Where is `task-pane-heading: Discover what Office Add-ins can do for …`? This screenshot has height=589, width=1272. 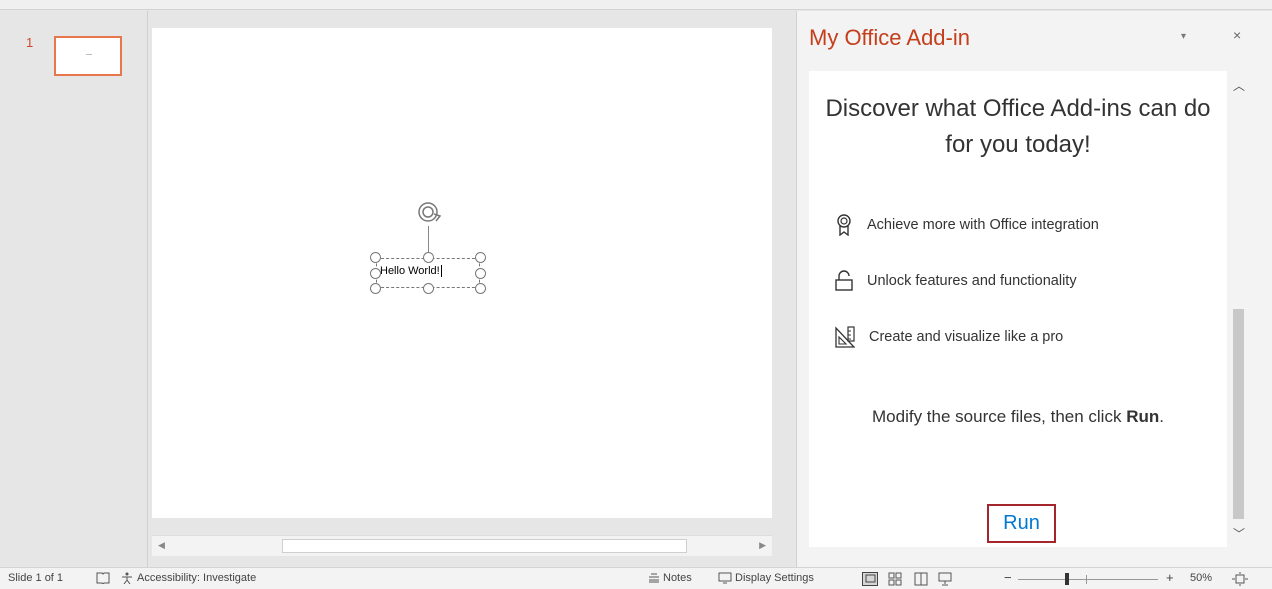 task-pane-heading: Discover what Office Add-ins can do for … is located at coordinates (1018, 126).